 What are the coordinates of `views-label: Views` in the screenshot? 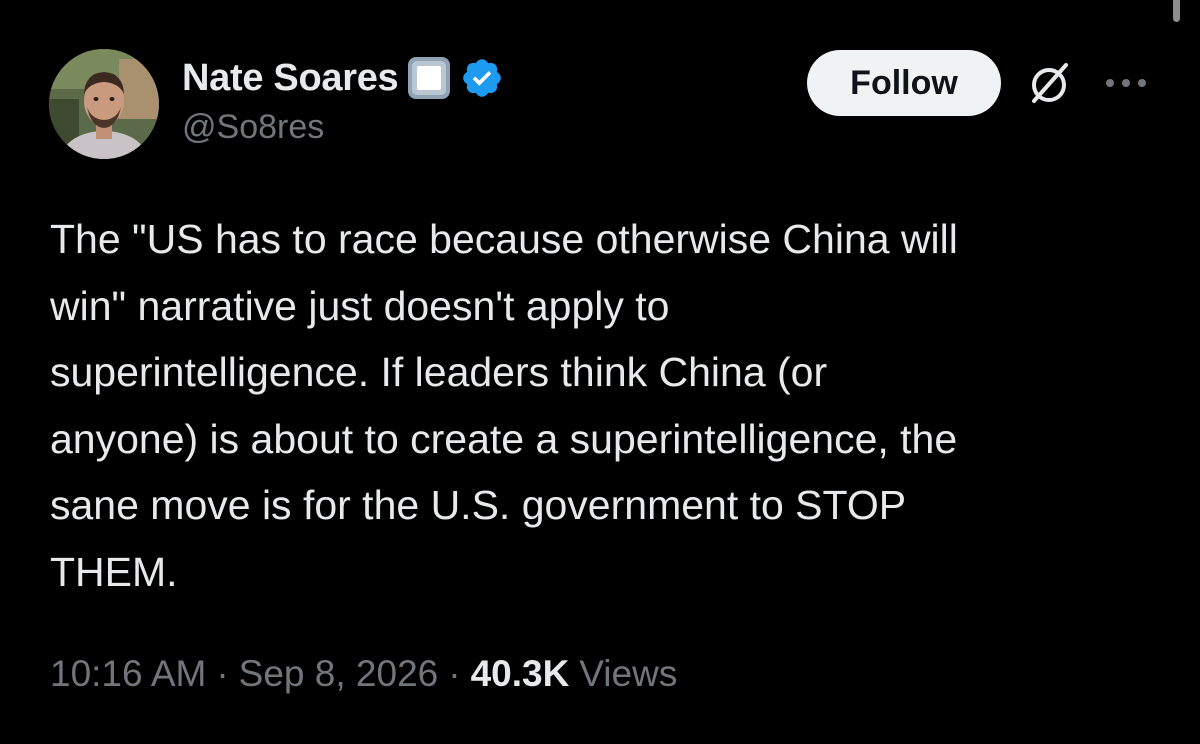 It's located at (628, 674).